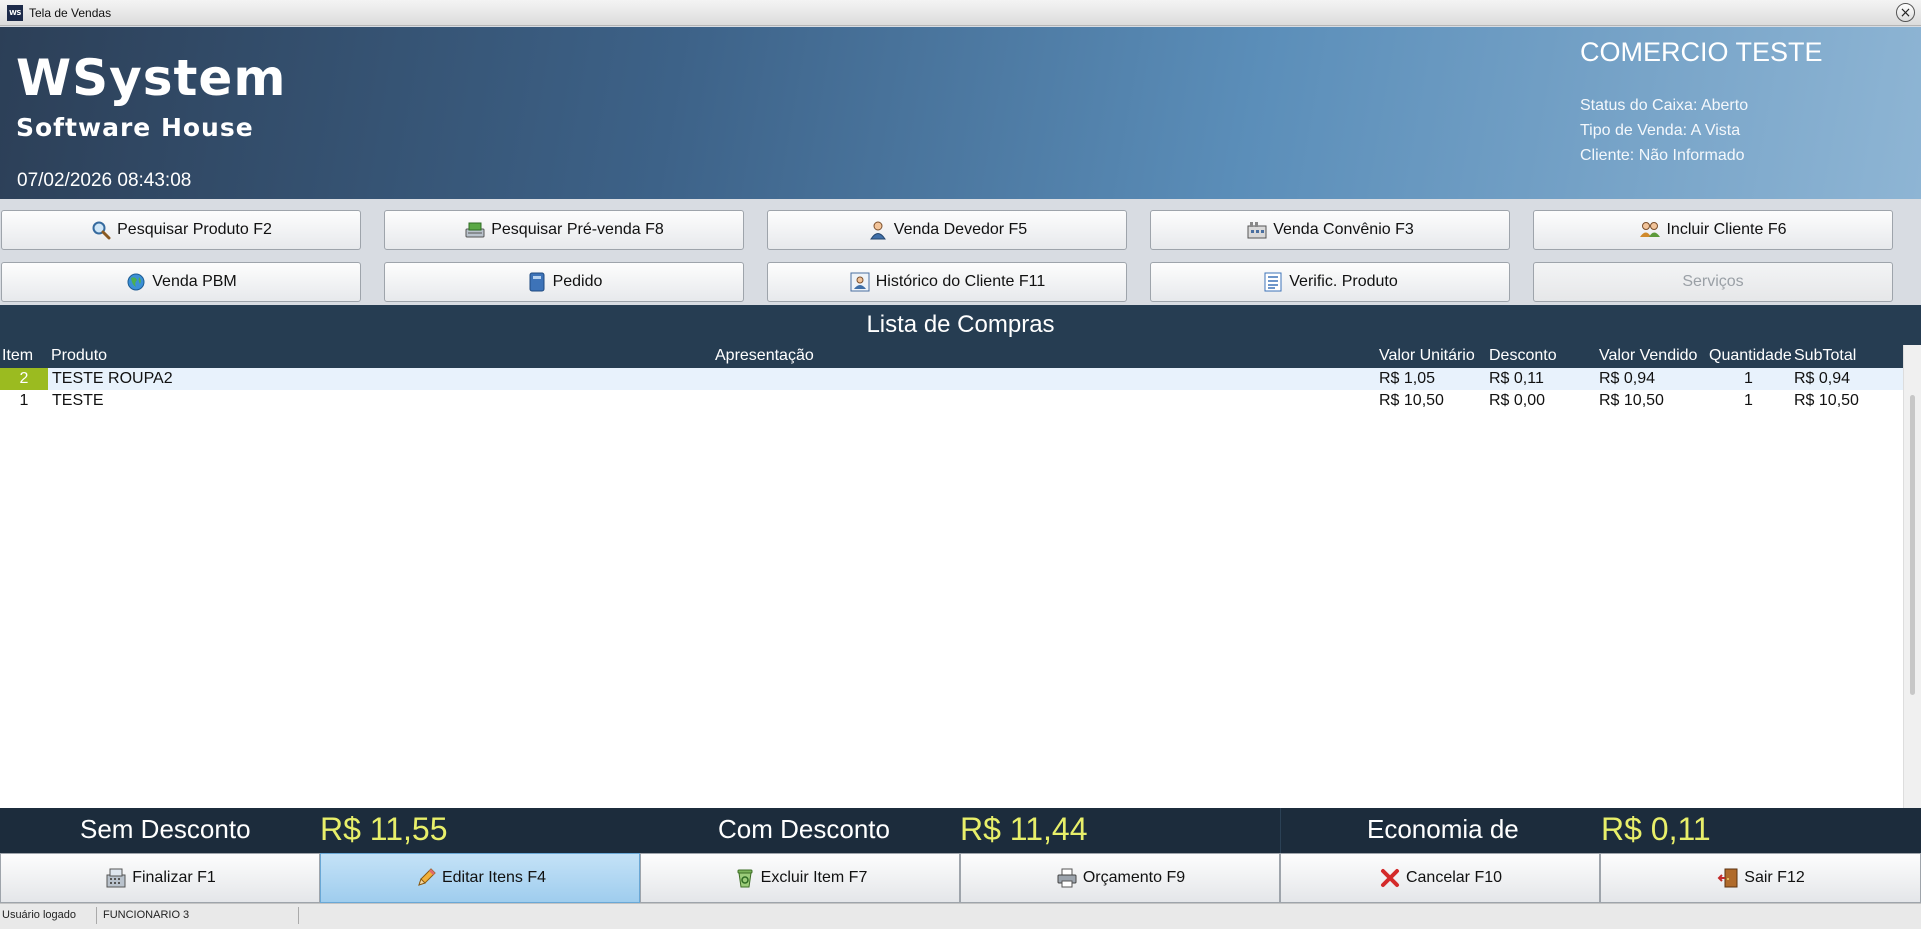  I want to click on quote-button: Orçamento F9, so click(1120, 878).